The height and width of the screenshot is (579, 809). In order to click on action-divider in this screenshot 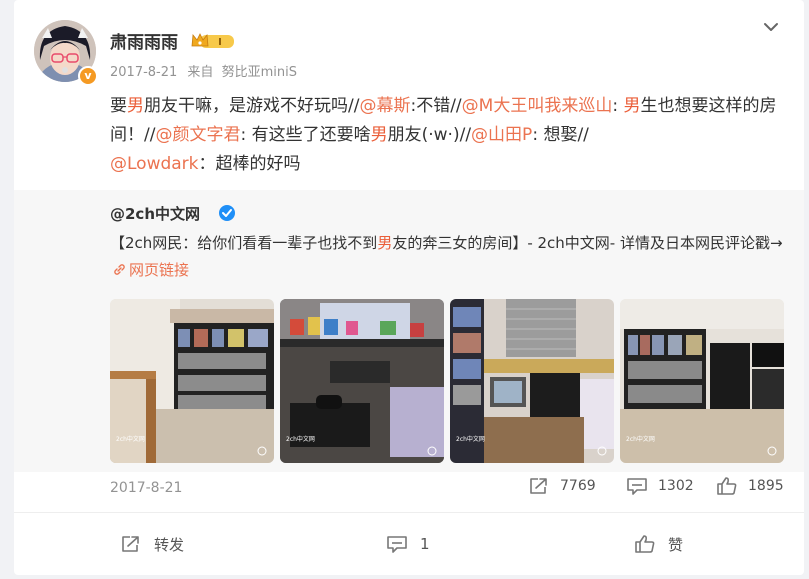, I will do `click(409, 512)`.